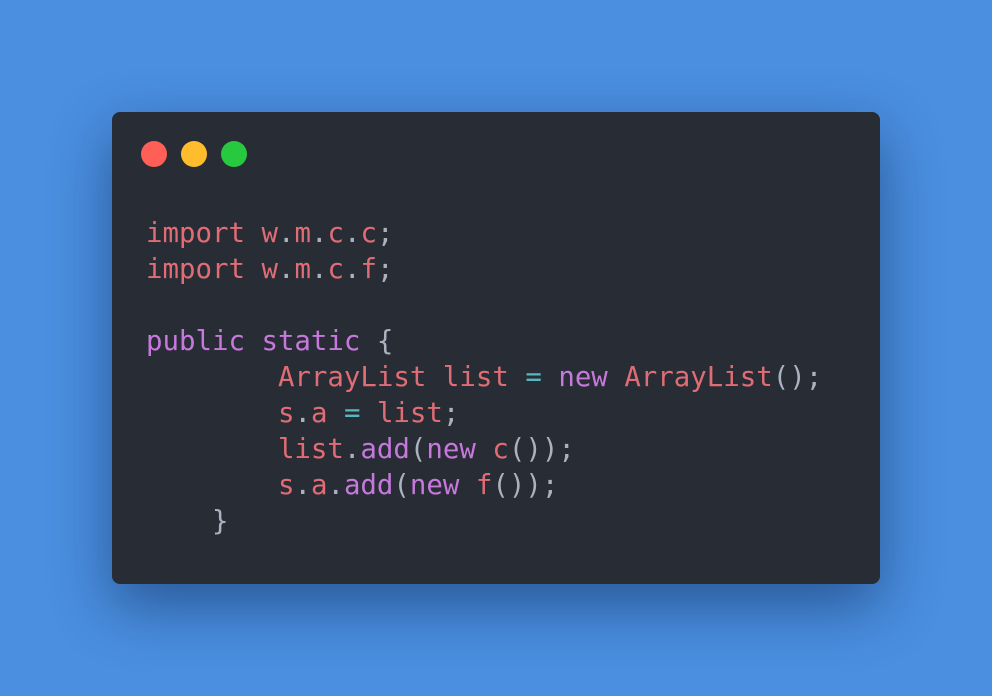  Describe the element at coordinates (484, 522) in the screenshot. I see `code-line: }` at that location.